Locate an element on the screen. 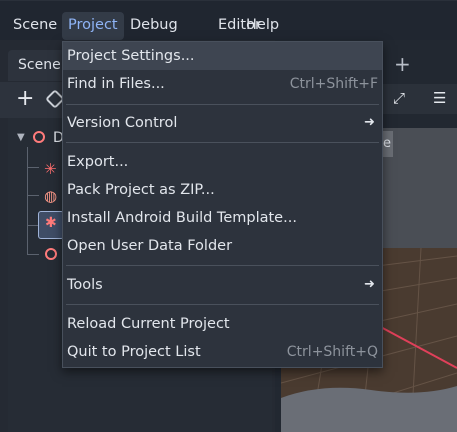 This screenshot has height=432, width=457. add-node-icon: + is located at coordinates (25, 99).